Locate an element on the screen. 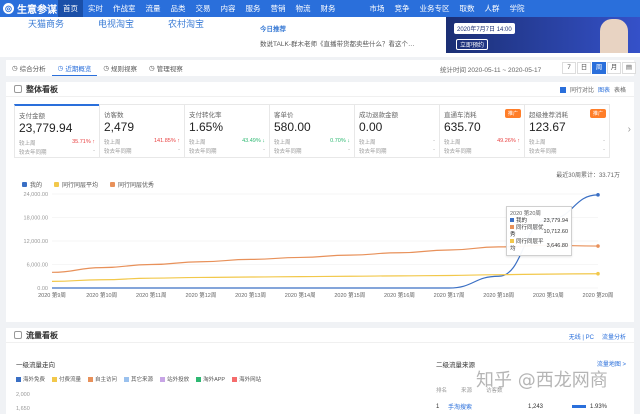  traffic-legend-item: 站外投放 is located at coordinates (174, 379).